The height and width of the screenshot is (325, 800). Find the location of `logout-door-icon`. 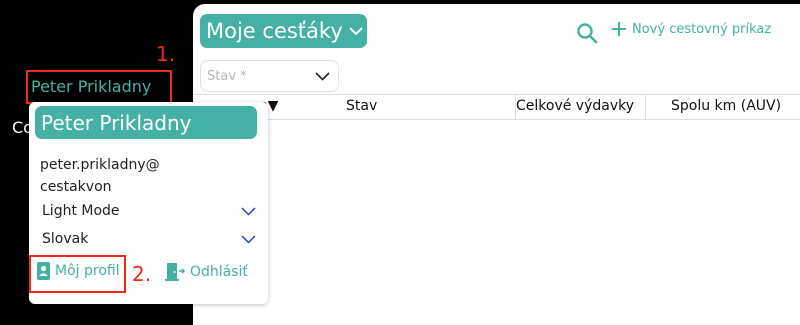

logout-door-icon is located at coordinates (175, 272).